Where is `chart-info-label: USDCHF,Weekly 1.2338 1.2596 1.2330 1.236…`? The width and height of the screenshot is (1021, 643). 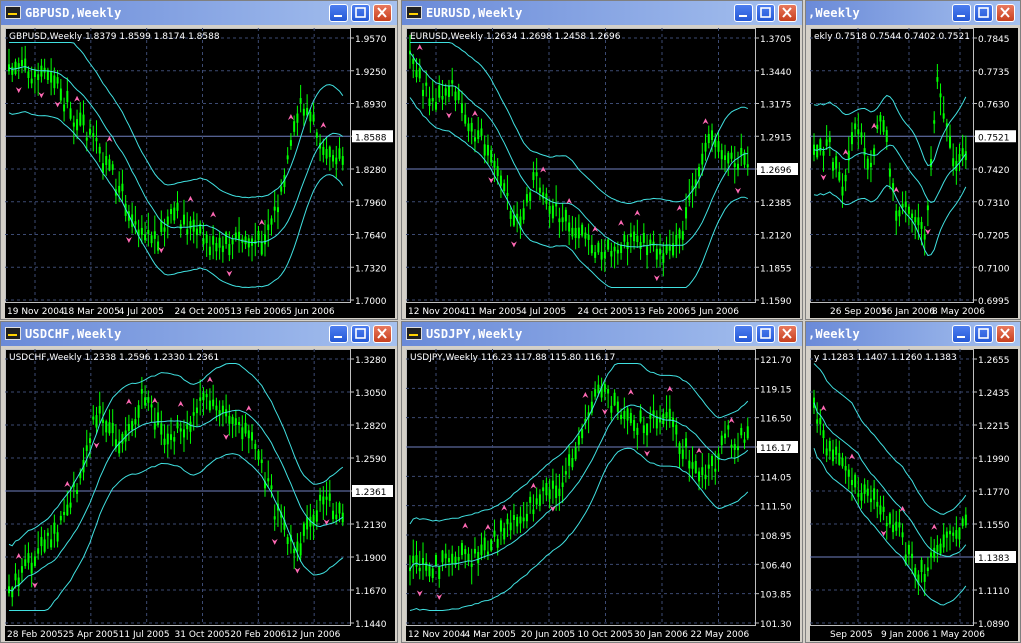 chart-info-label: USDCHF,Weekly 1.2338 1.2596 1.2330 1.236… is located at coordinates (114, 358).